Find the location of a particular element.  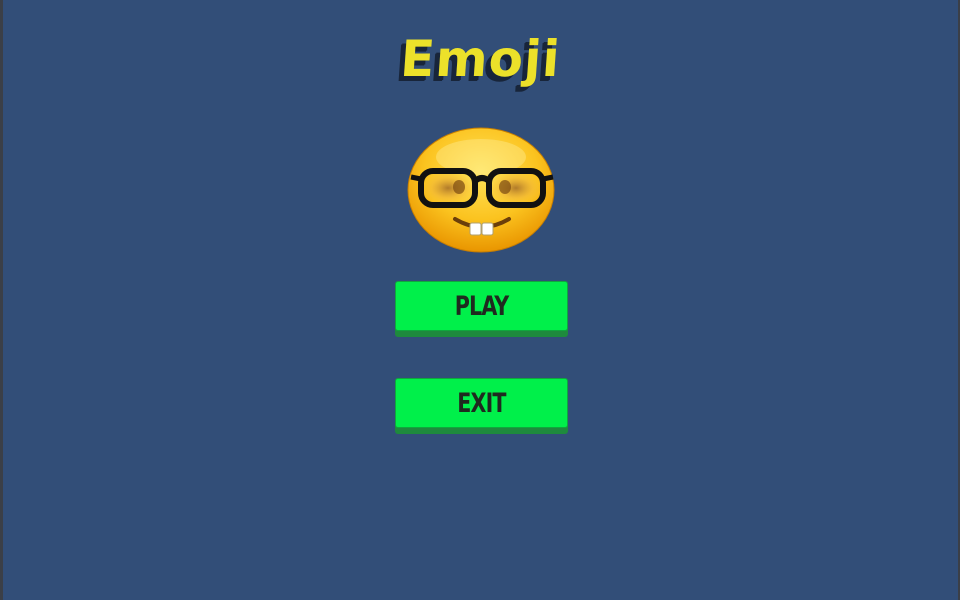

exit-button: EXIT is located at coordinates (481, 403).